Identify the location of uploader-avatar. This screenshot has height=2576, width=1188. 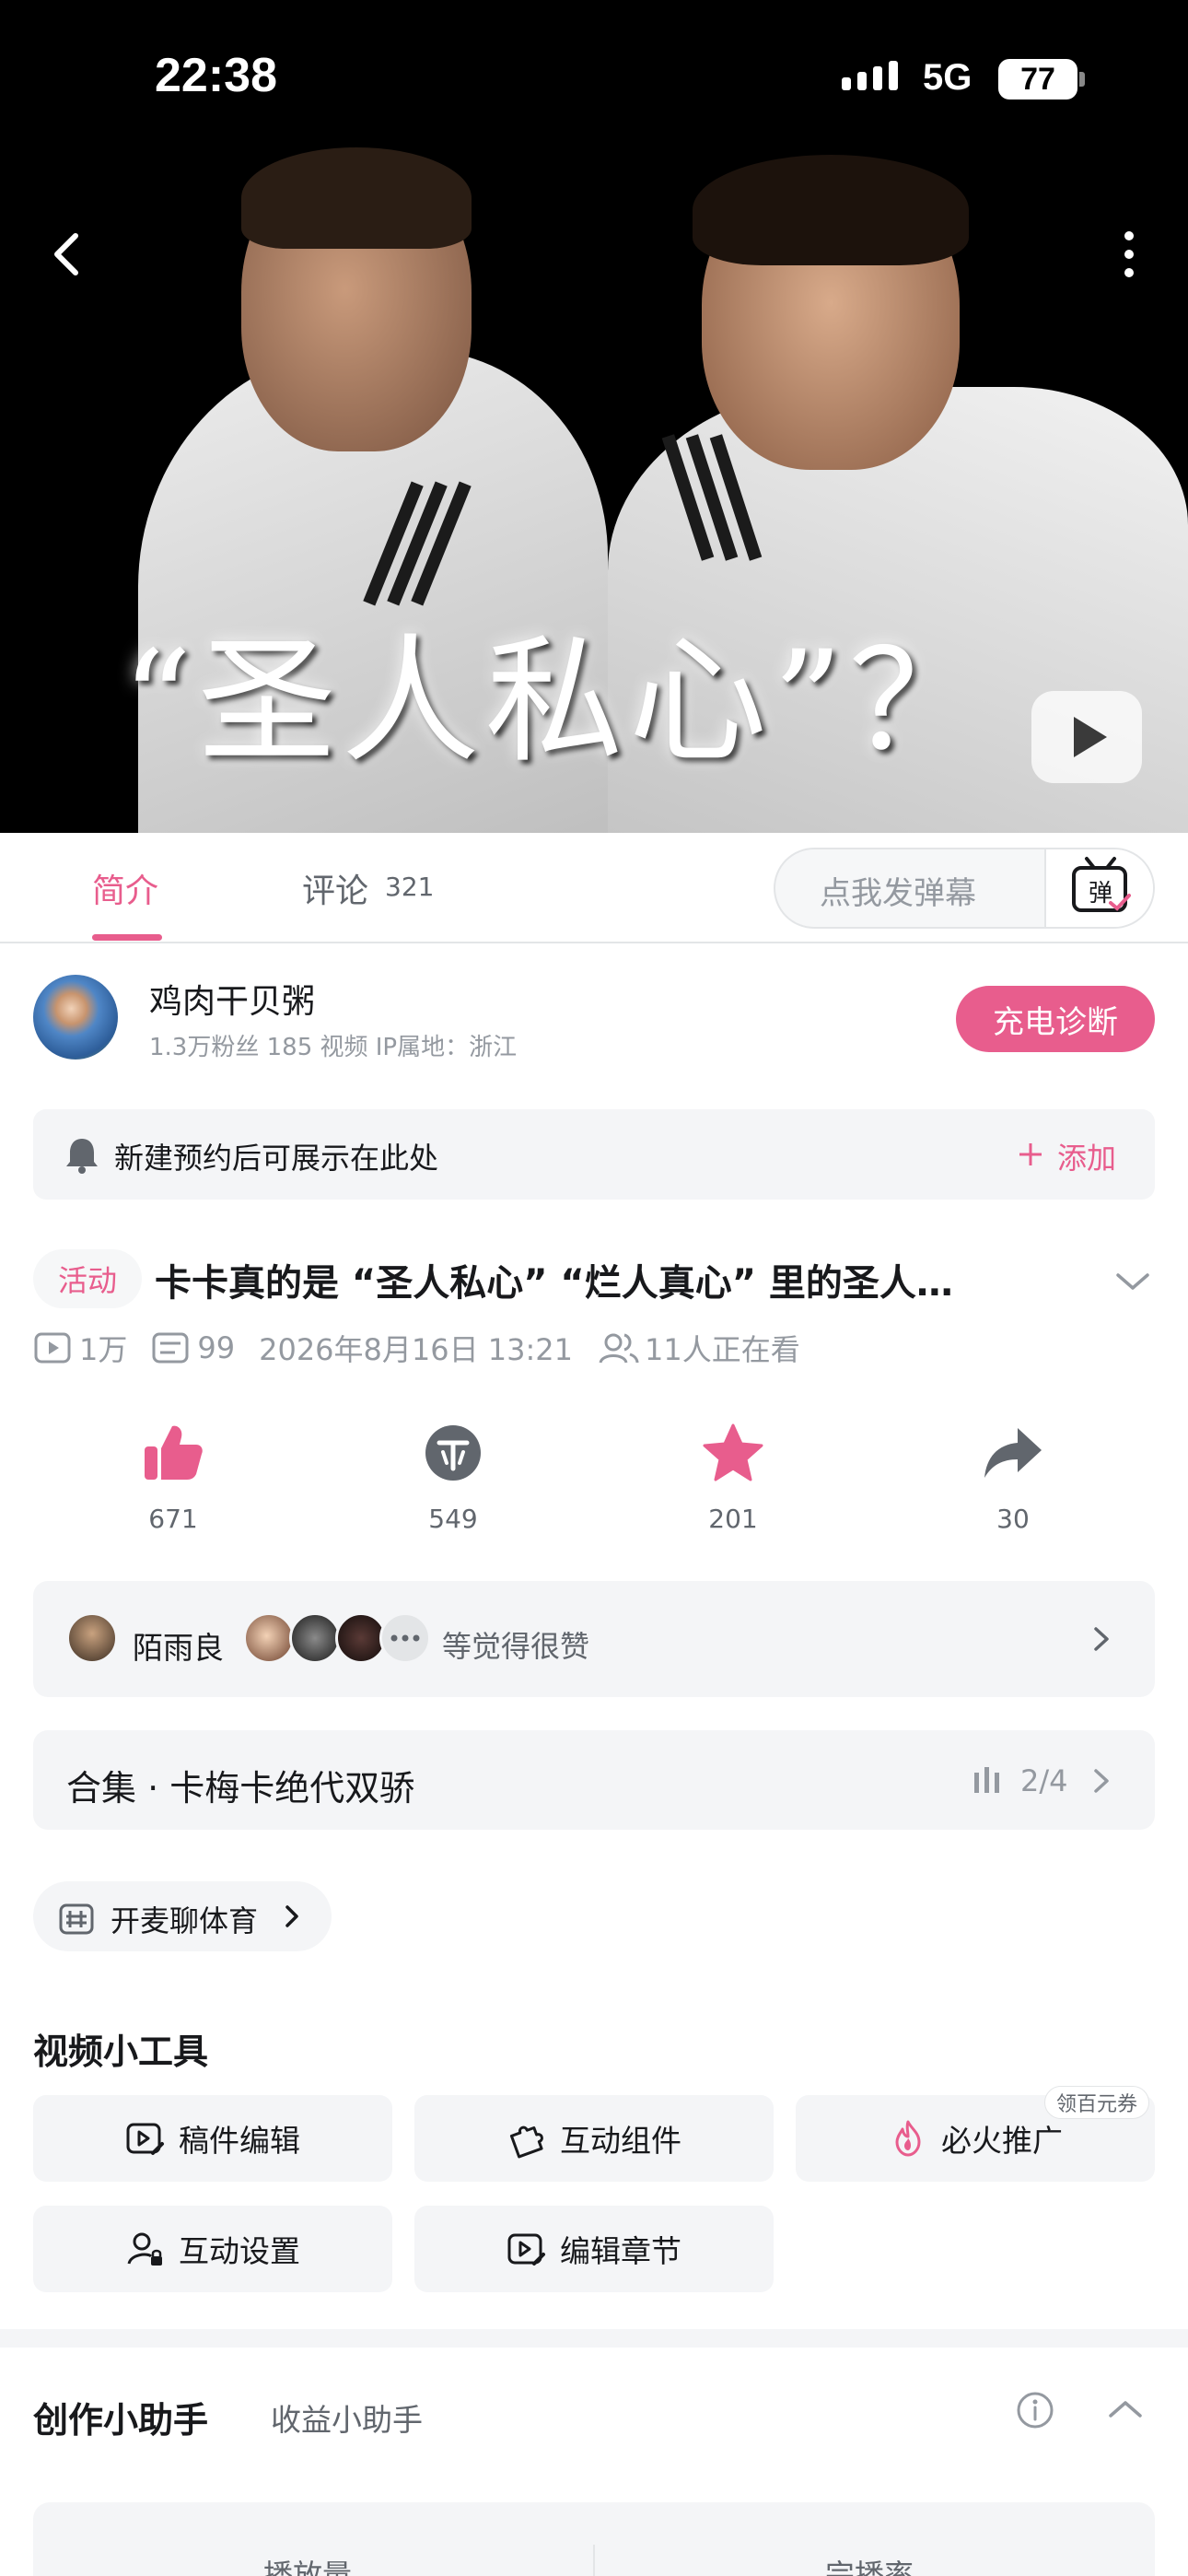
(76, 1018).